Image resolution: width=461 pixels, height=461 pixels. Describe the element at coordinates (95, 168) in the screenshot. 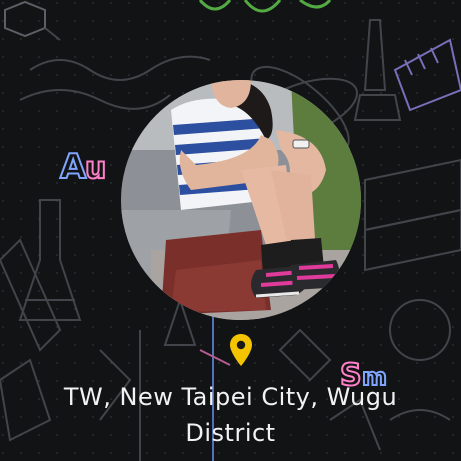

I see `svg-text: u` at that location.